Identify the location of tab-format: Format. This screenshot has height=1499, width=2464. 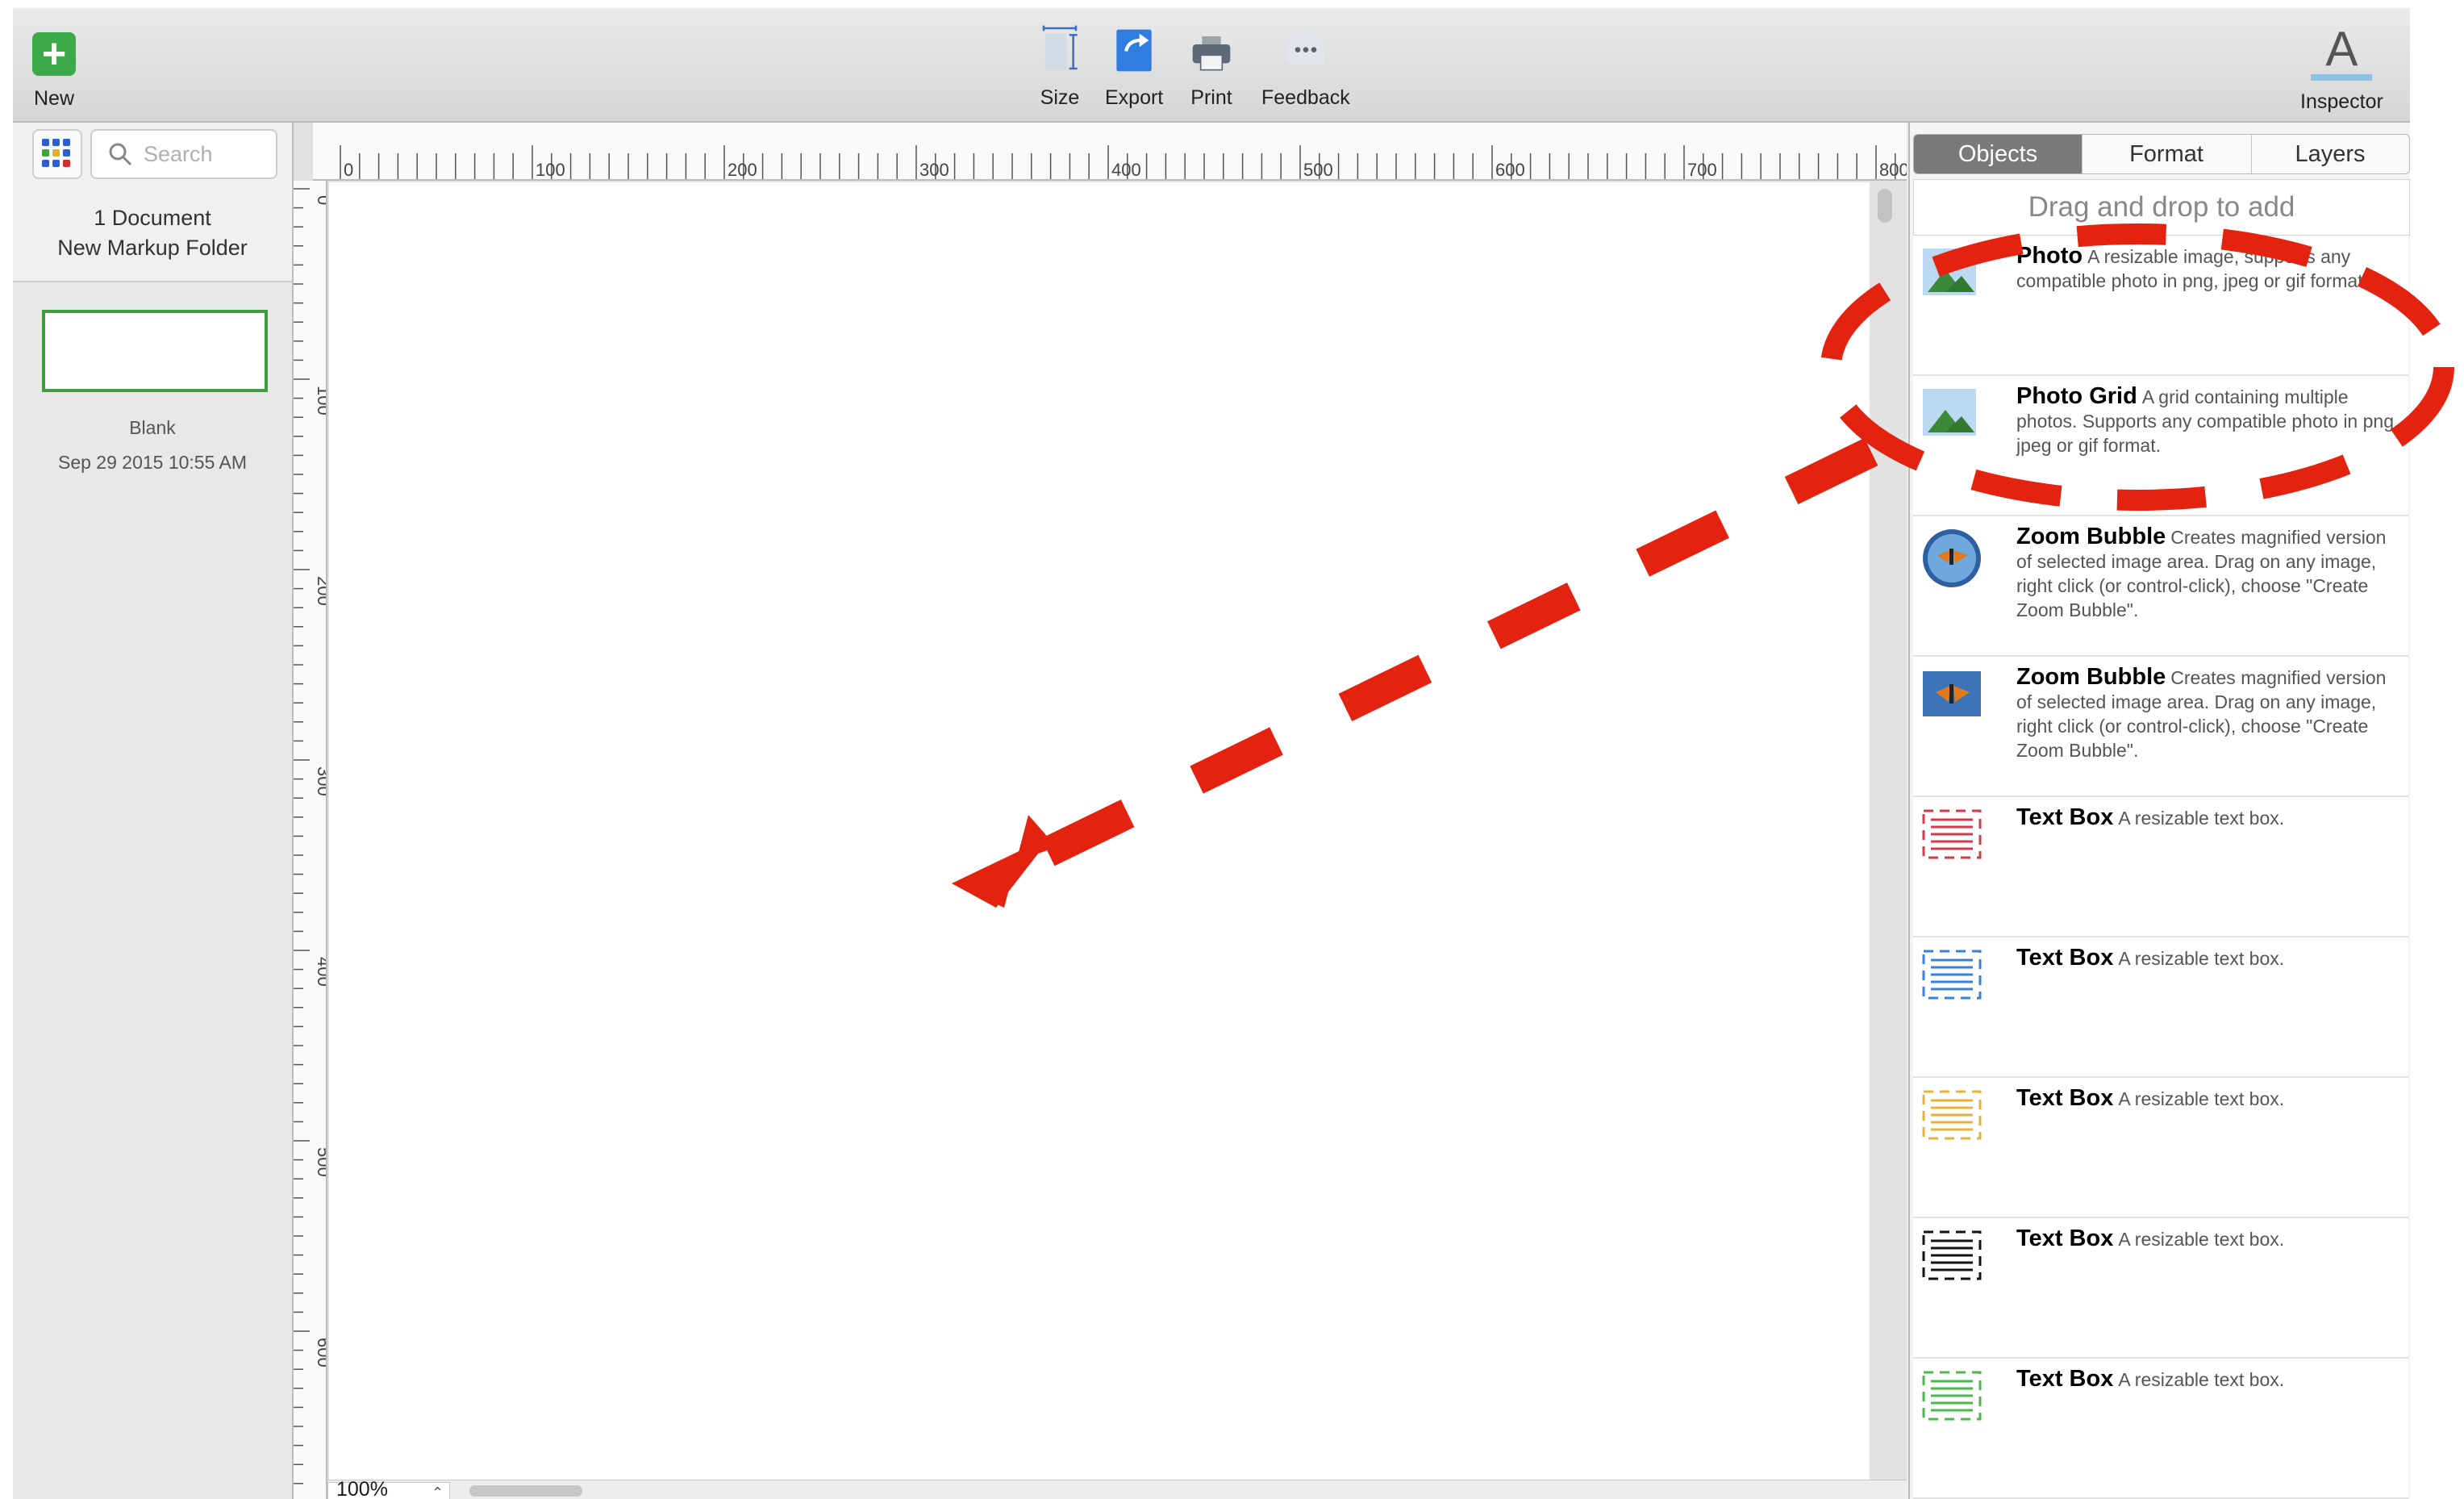
(2167, 154).